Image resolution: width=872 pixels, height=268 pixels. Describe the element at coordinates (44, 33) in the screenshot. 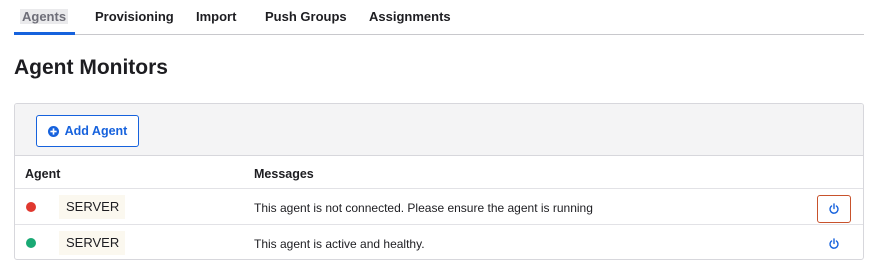

I see `active-tab-indicator` at that location.